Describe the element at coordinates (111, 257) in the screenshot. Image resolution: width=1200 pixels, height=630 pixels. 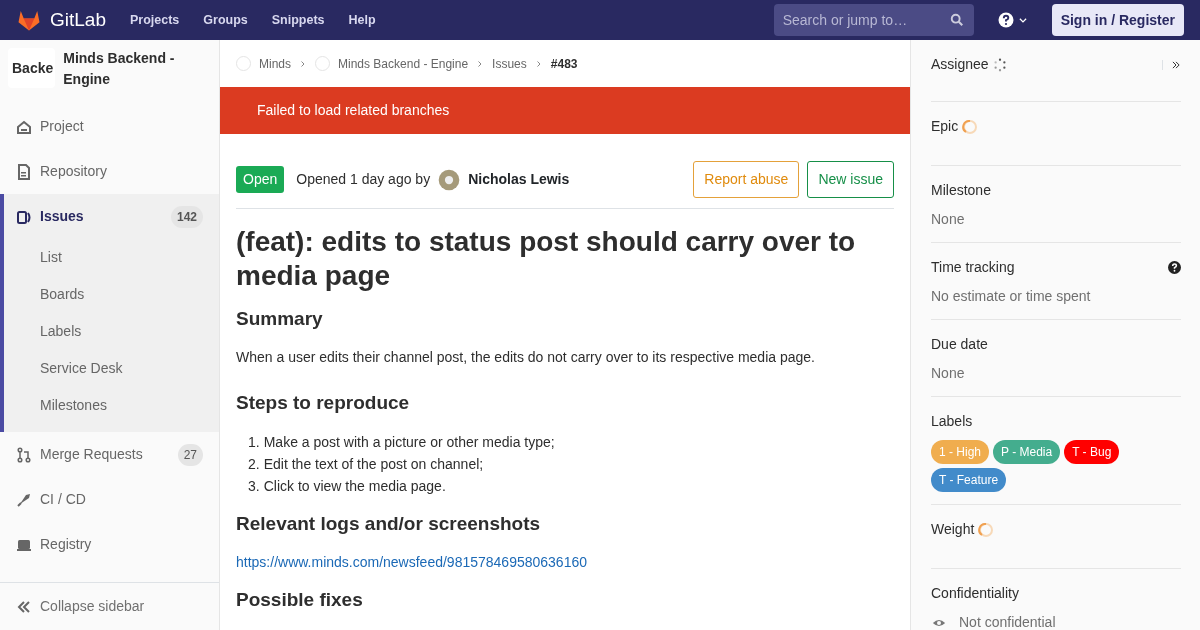
I see `sidebar-subitem: List` at that location.